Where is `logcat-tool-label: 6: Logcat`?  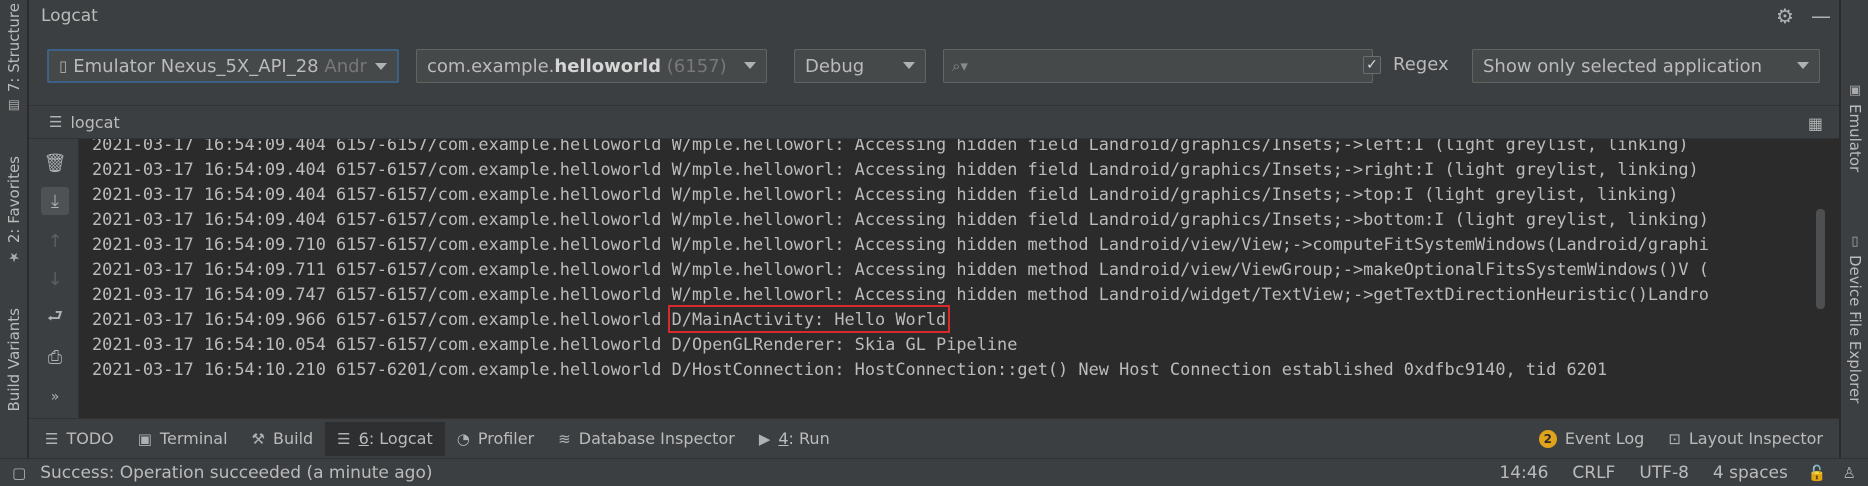 logcat-tool-label: 6: Logcat is located at coordinates (396, 438).